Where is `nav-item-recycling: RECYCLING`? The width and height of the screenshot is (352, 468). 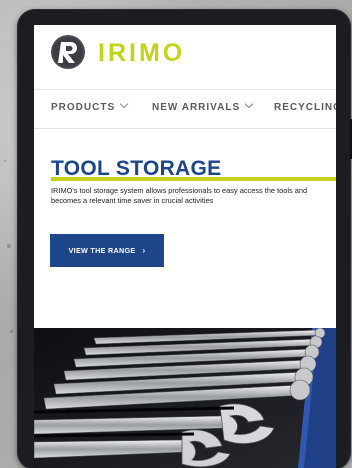
nav-item-recycling: RECYCLING is located at coordinates (305, 107).